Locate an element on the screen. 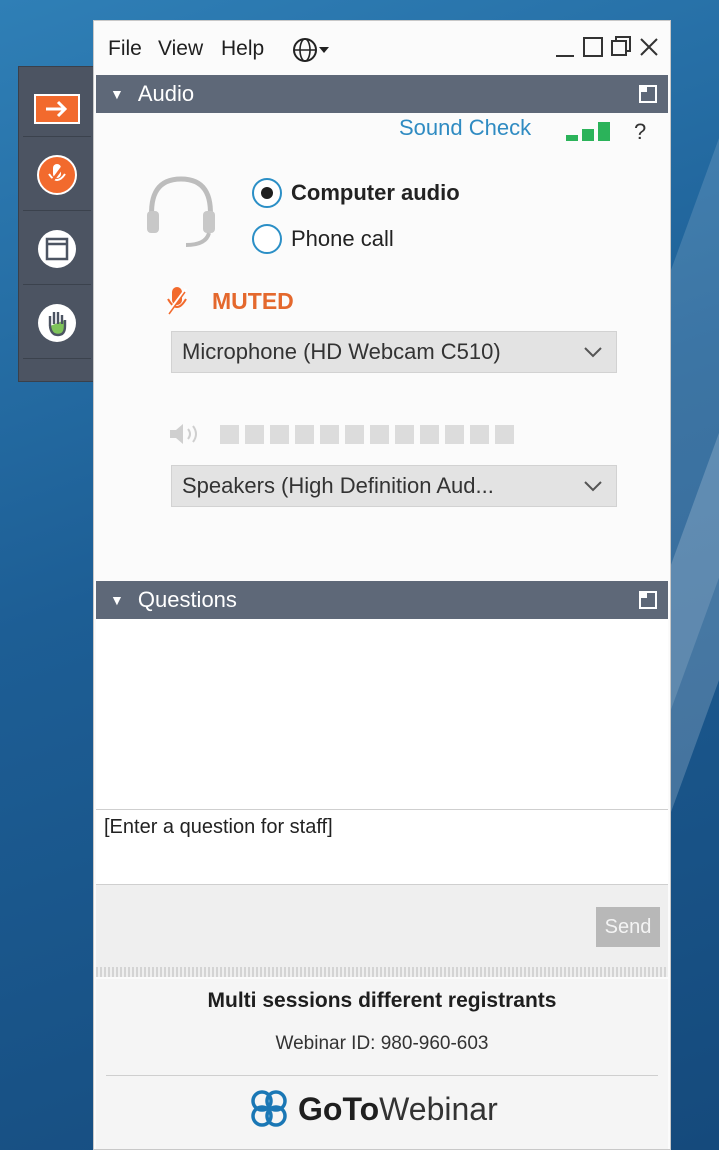 Image resolution: width=719 pixels, height=1150 pixels. collapse-panel-button is located at coordinates (57, 109).